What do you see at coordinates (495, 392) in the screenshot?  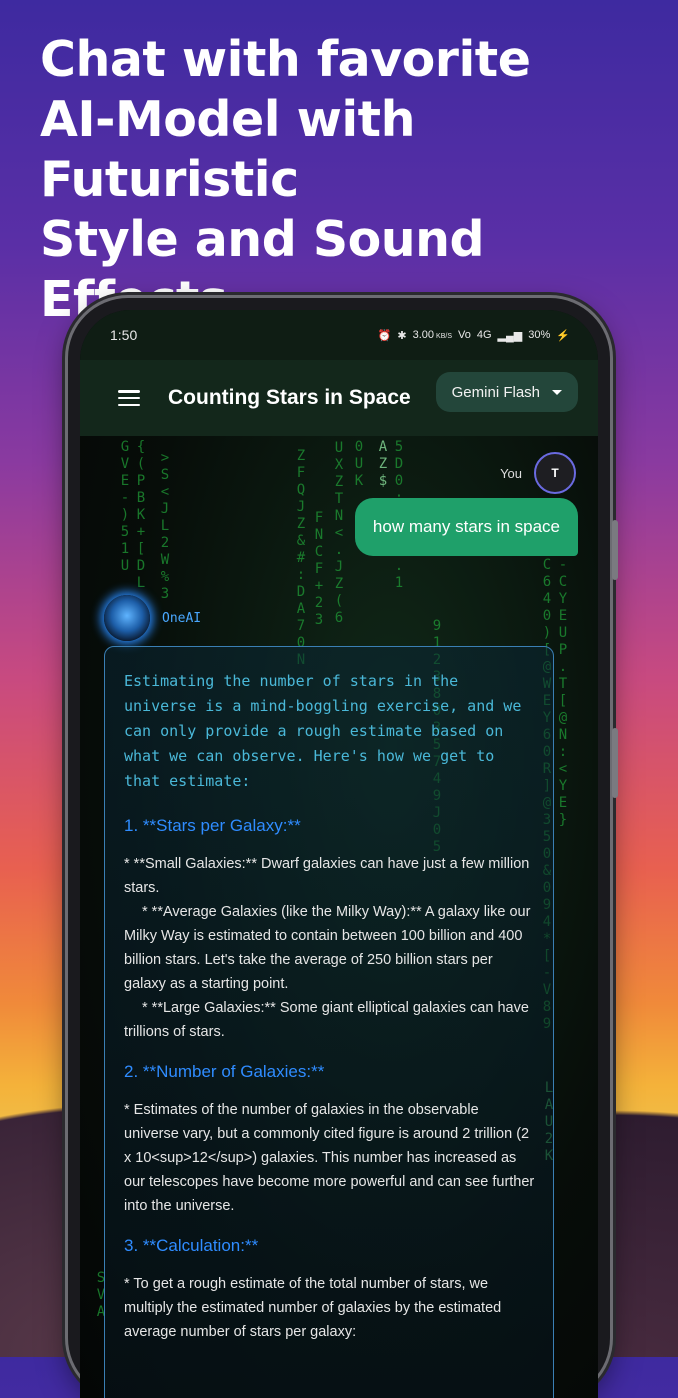 I see `model-selector-label: Gemini Flash` at bounding box center [495, 392].